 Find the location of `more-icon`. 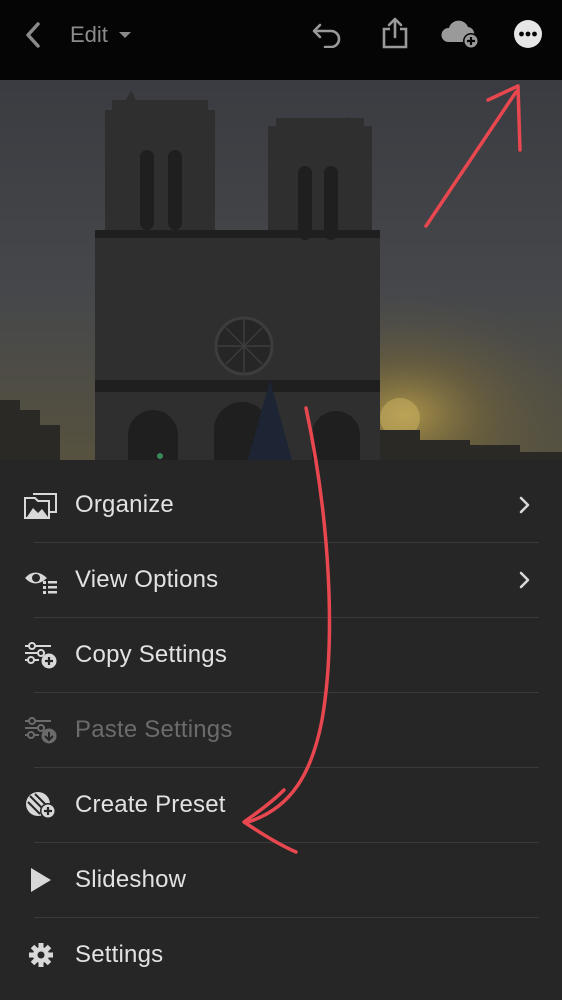

more-icon is located at coordinates (528, 34).